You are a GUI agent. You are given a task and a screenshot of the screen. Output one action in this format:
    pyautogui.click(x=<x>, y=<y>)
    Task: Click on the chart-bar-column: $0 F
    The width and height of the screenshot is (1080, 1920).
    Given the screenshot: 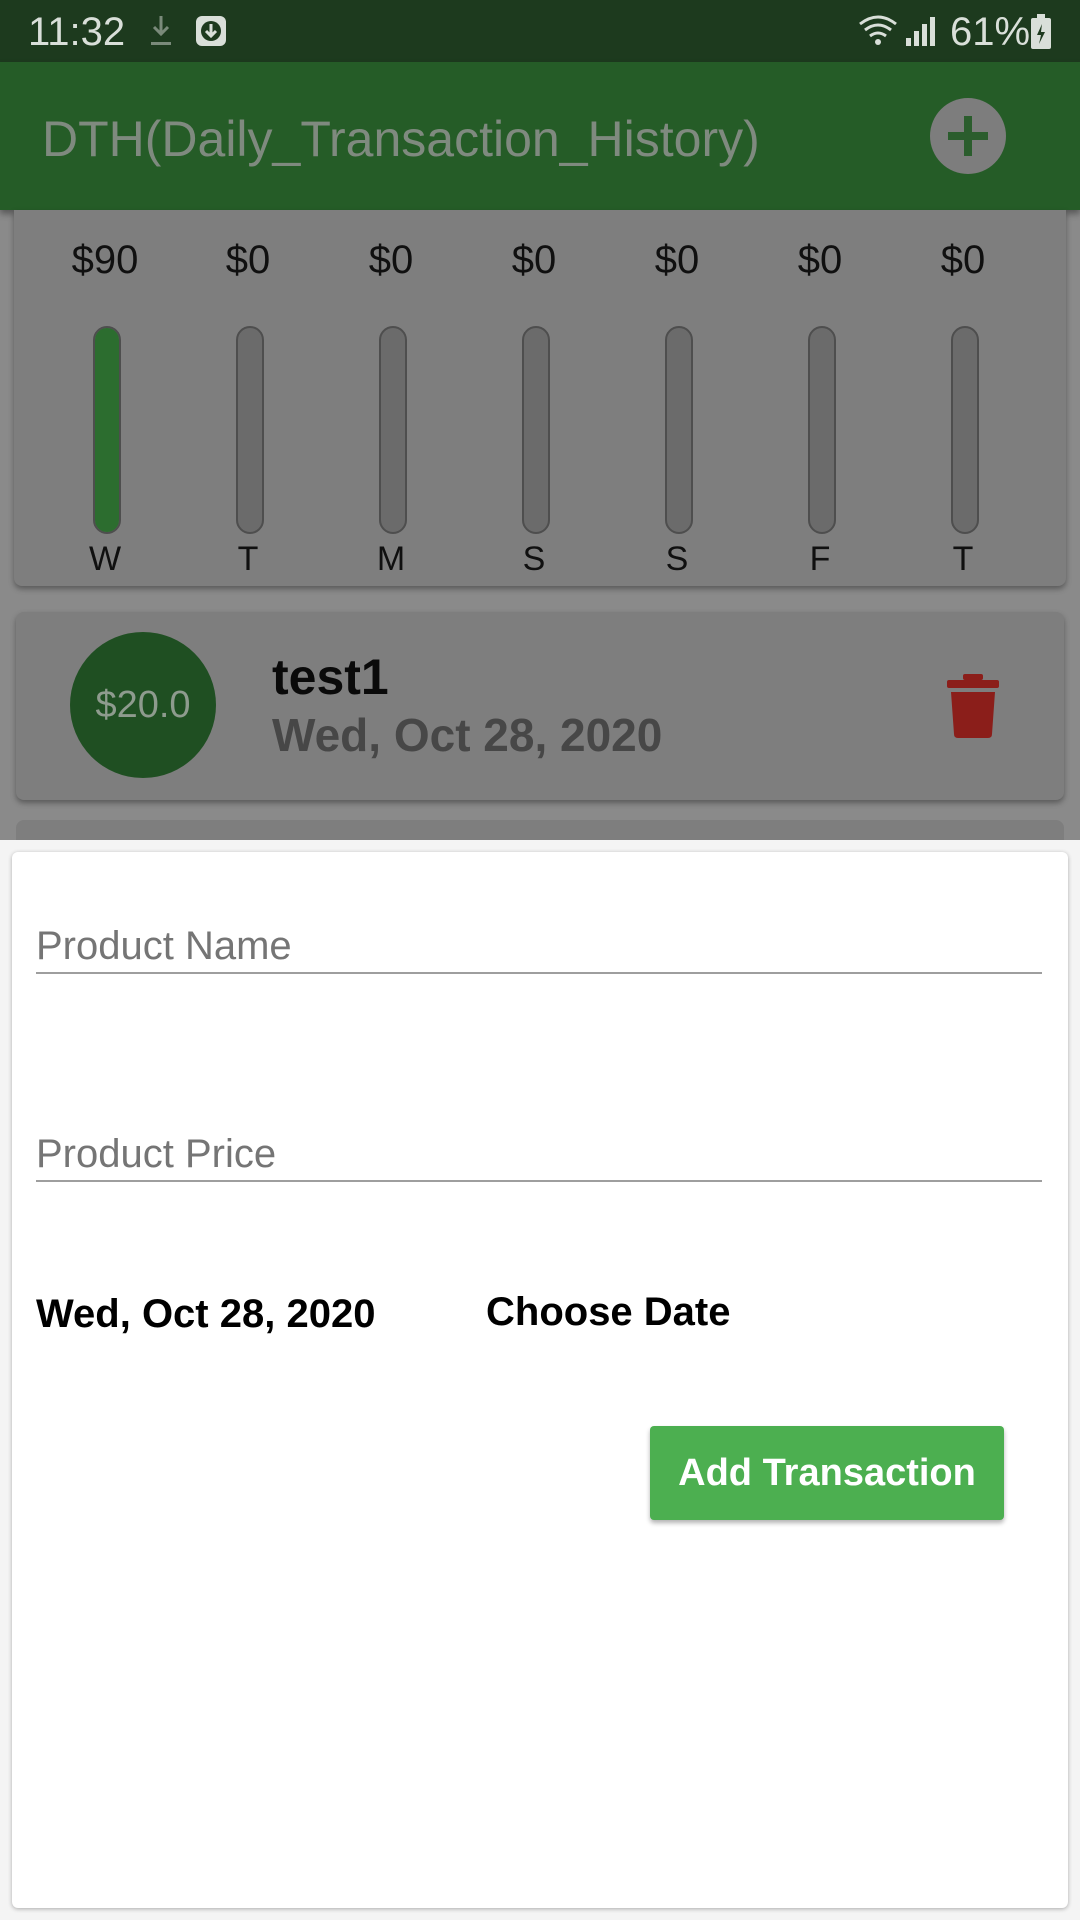 What is the action you would take?
    pyautogui.click(x=820, y=408)
    